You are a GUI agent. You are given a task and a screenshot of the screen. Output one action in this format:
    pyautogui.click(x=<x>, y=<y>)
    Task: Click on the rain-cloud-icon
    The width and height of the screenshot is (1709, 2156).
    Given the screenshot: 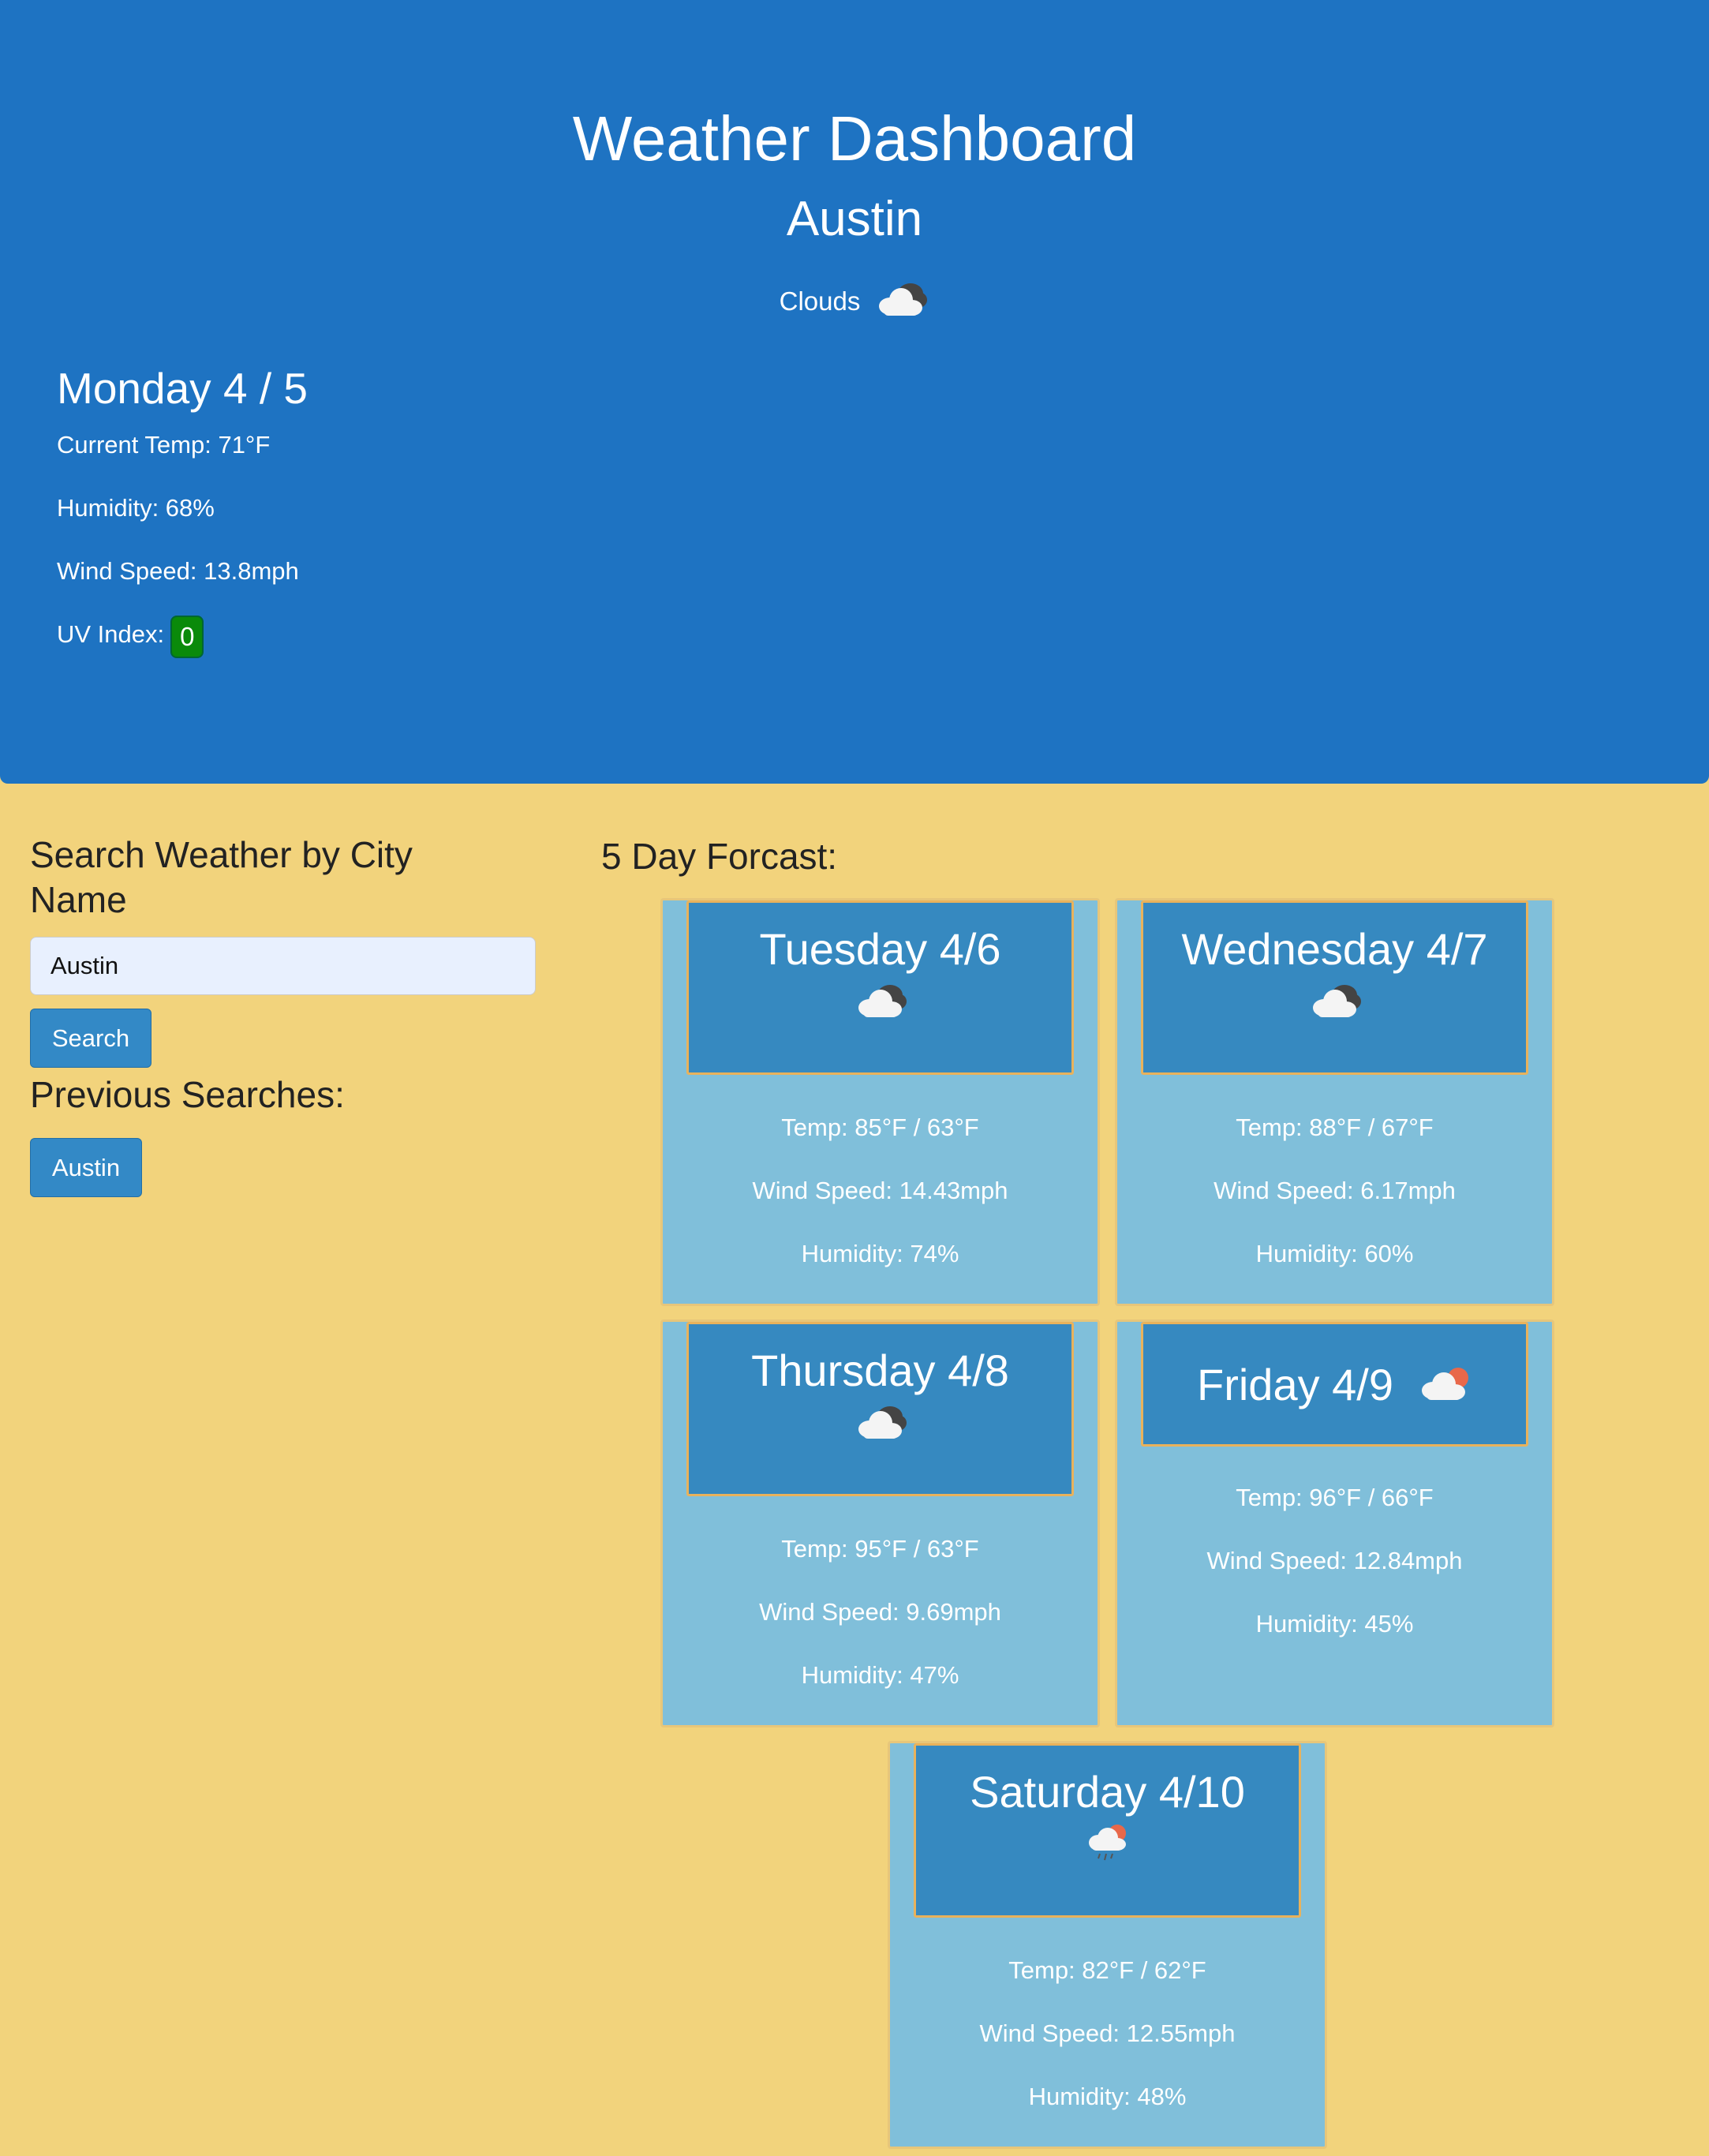 What is the action you would take?
    pyautogui.click(x=1107, y=1846)
    